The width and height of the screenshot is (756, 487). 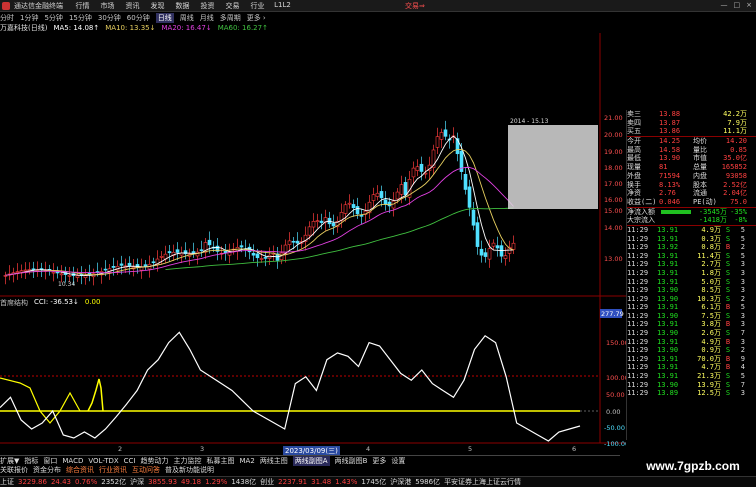 What do you see at coordinates (311, 460) in the screenshot?
I see `tab-twoline-sub-a: 两线副图A` at bounding box center [311, 460].